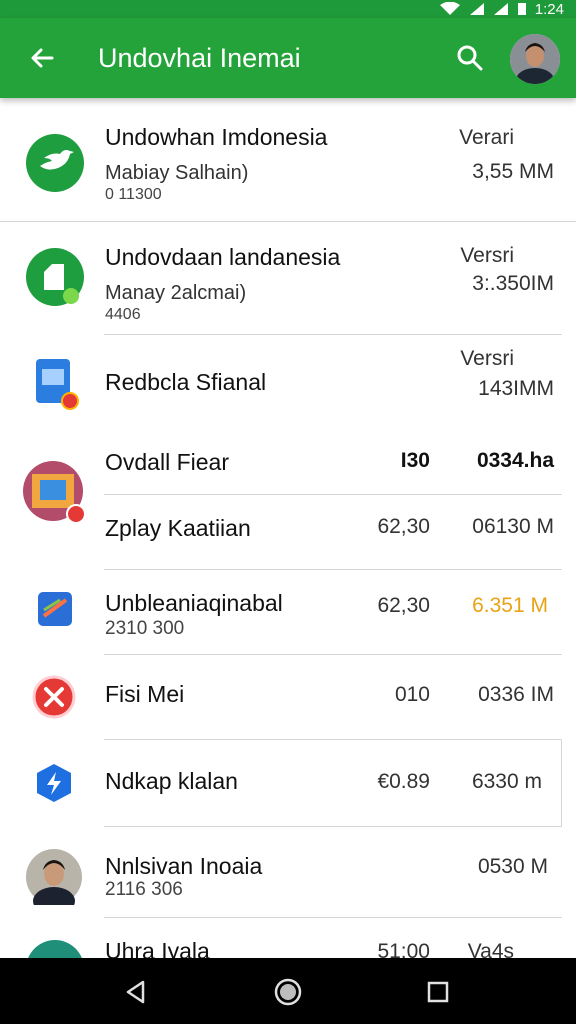 This screenshot has width=576, height=1024. What do you see at coordinates (403, 949) in the screenshot?
I see `item-mid-value: 51:00` at bounding box center [403, 949].